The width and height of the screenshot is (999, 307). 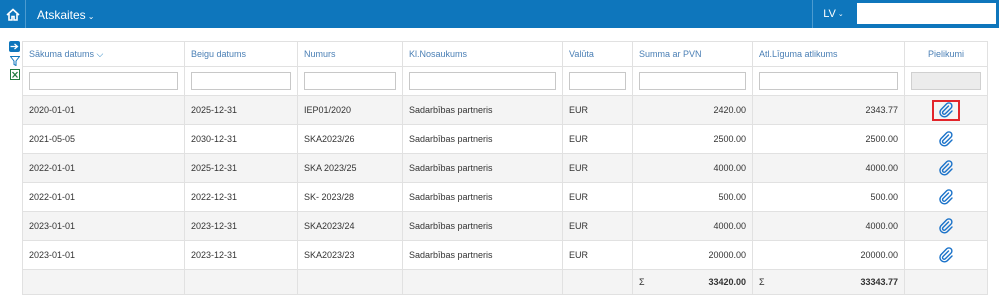 What do you see at coordinates (581, 54) in the screenshot?
I see `currency-header-label: Valūta` at bounding box center [581, 54].